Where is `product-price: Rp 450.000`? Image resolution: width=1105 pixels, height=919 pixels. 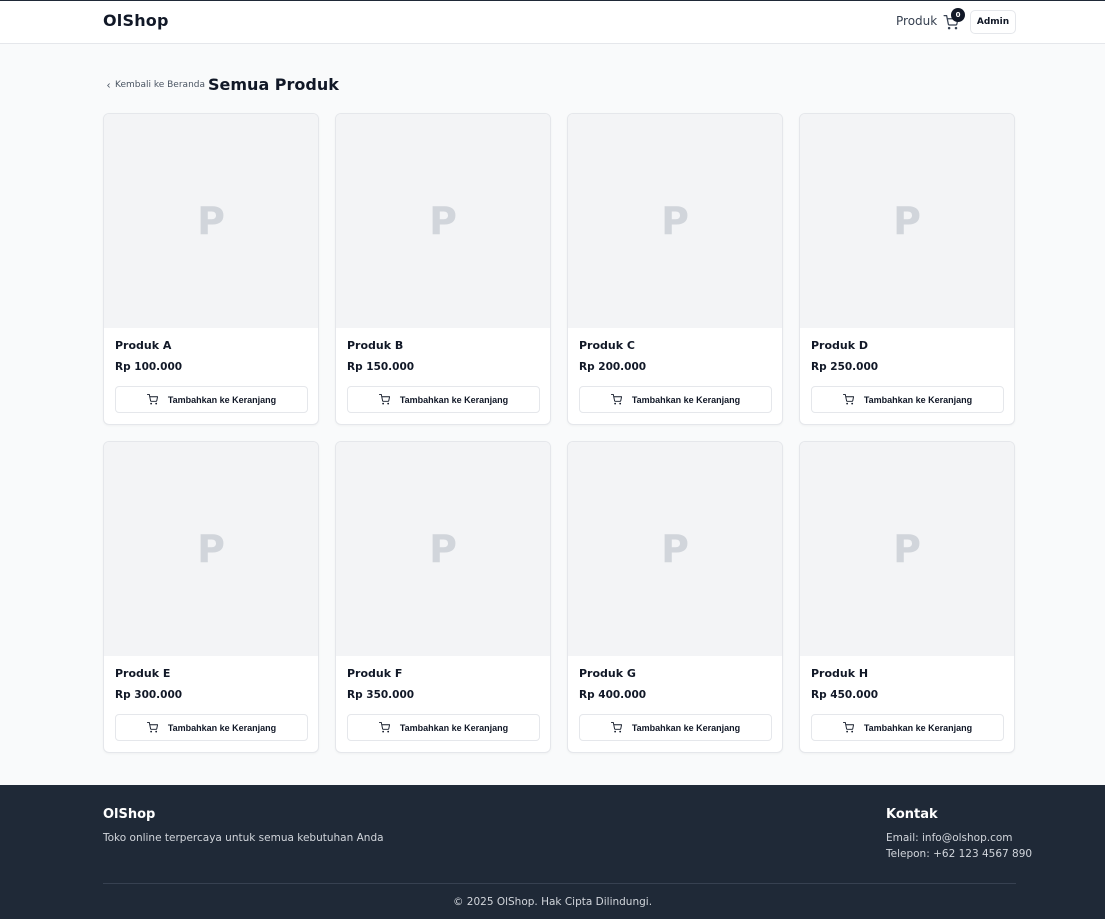 product-price: Rp 450.000 is located at coordinates (845, 695).